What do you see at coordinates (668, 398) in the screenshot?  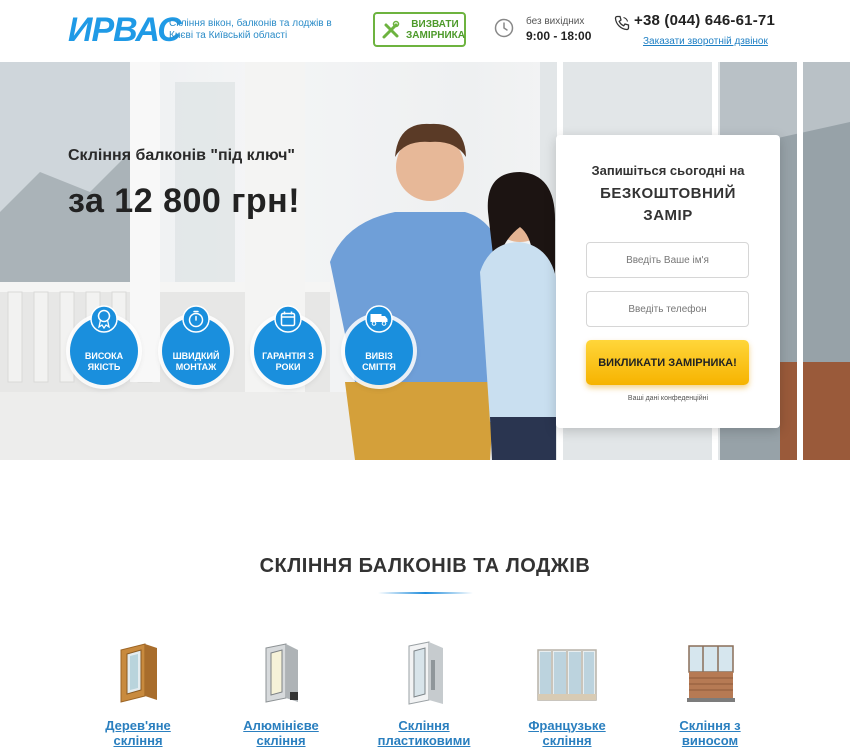 I see `privacy-note: Ваші дані конфеденційні` at bounding box center [668, 398].